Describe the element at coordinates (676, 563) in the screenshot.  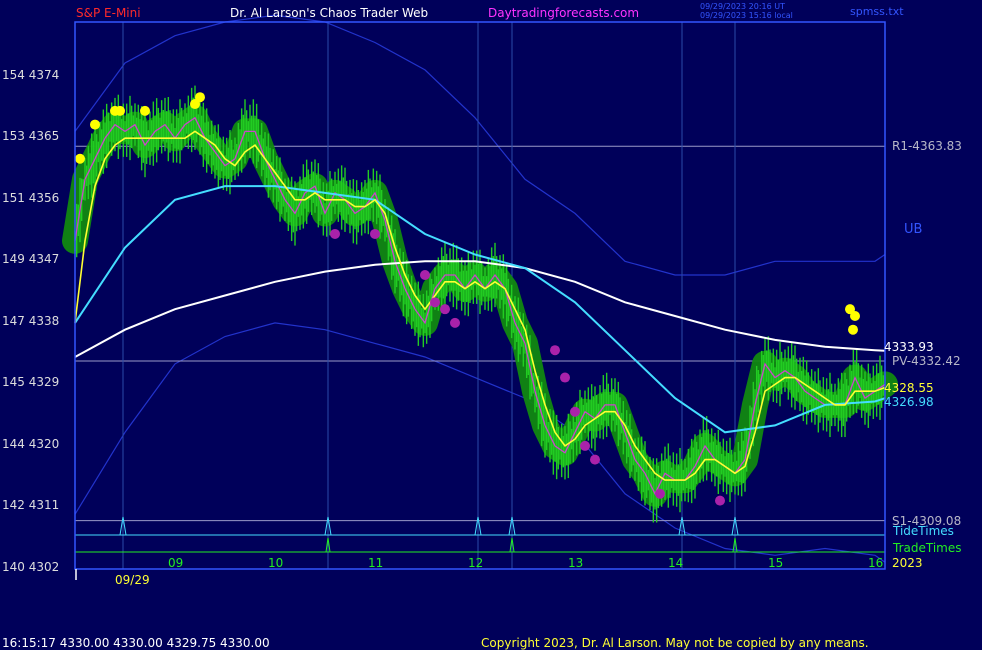
I see `x-tick-label: 14` at that location.